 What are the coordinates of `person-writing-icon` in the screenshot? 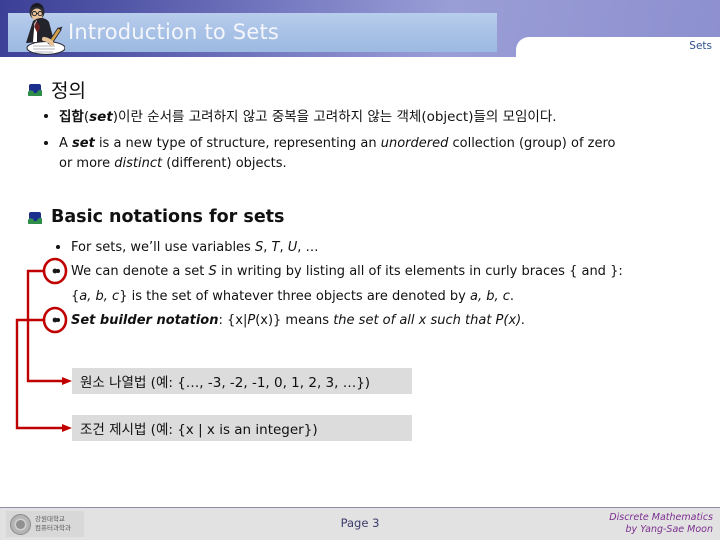 It's located at (45, 29).